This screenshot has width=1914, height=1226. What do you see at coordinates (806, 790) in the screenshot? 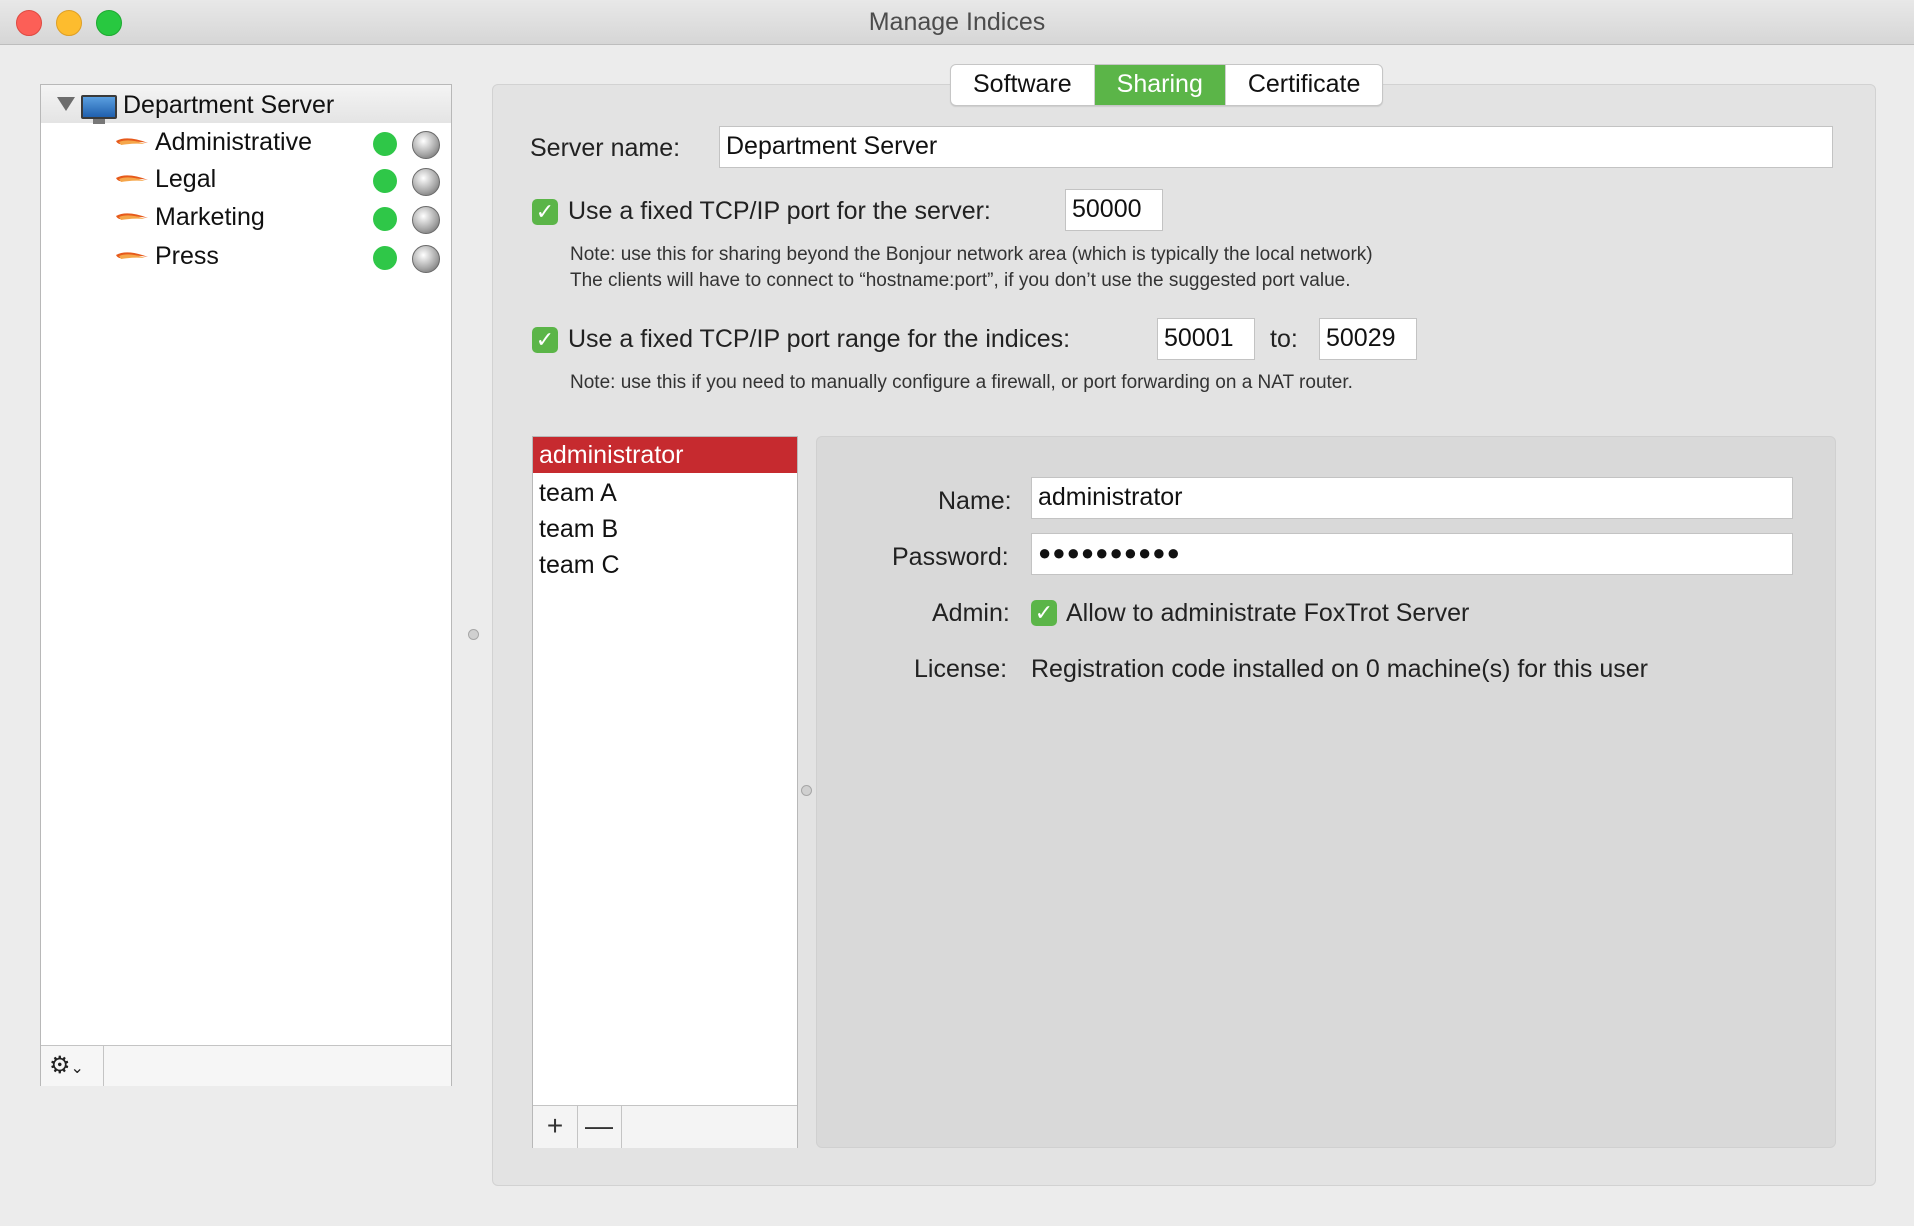
I see `user-list-splitter-handle` at bounding box center [806, 790].